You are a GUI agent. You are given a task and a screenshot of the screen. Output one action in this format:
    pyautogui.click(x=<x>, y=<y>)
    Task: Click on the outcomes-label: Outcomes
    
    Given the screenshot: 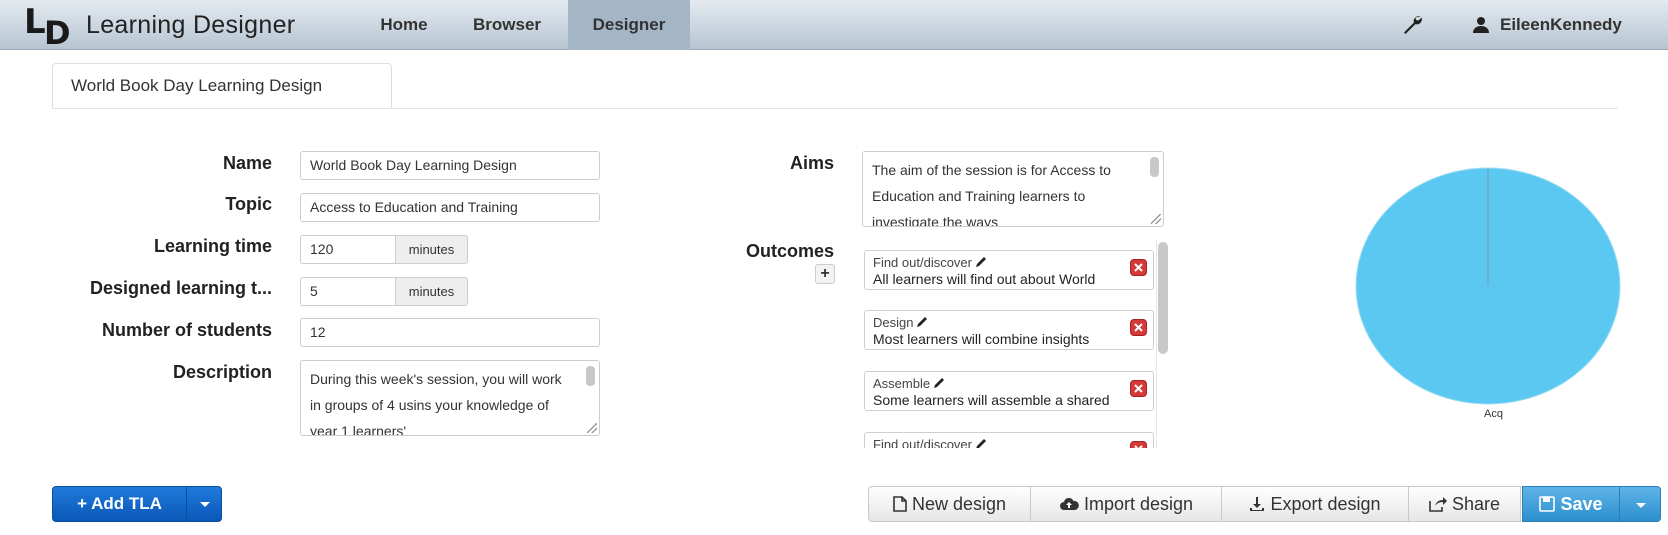 What is the action you would take?
    pyautogui.click(x=789, y=251)
    